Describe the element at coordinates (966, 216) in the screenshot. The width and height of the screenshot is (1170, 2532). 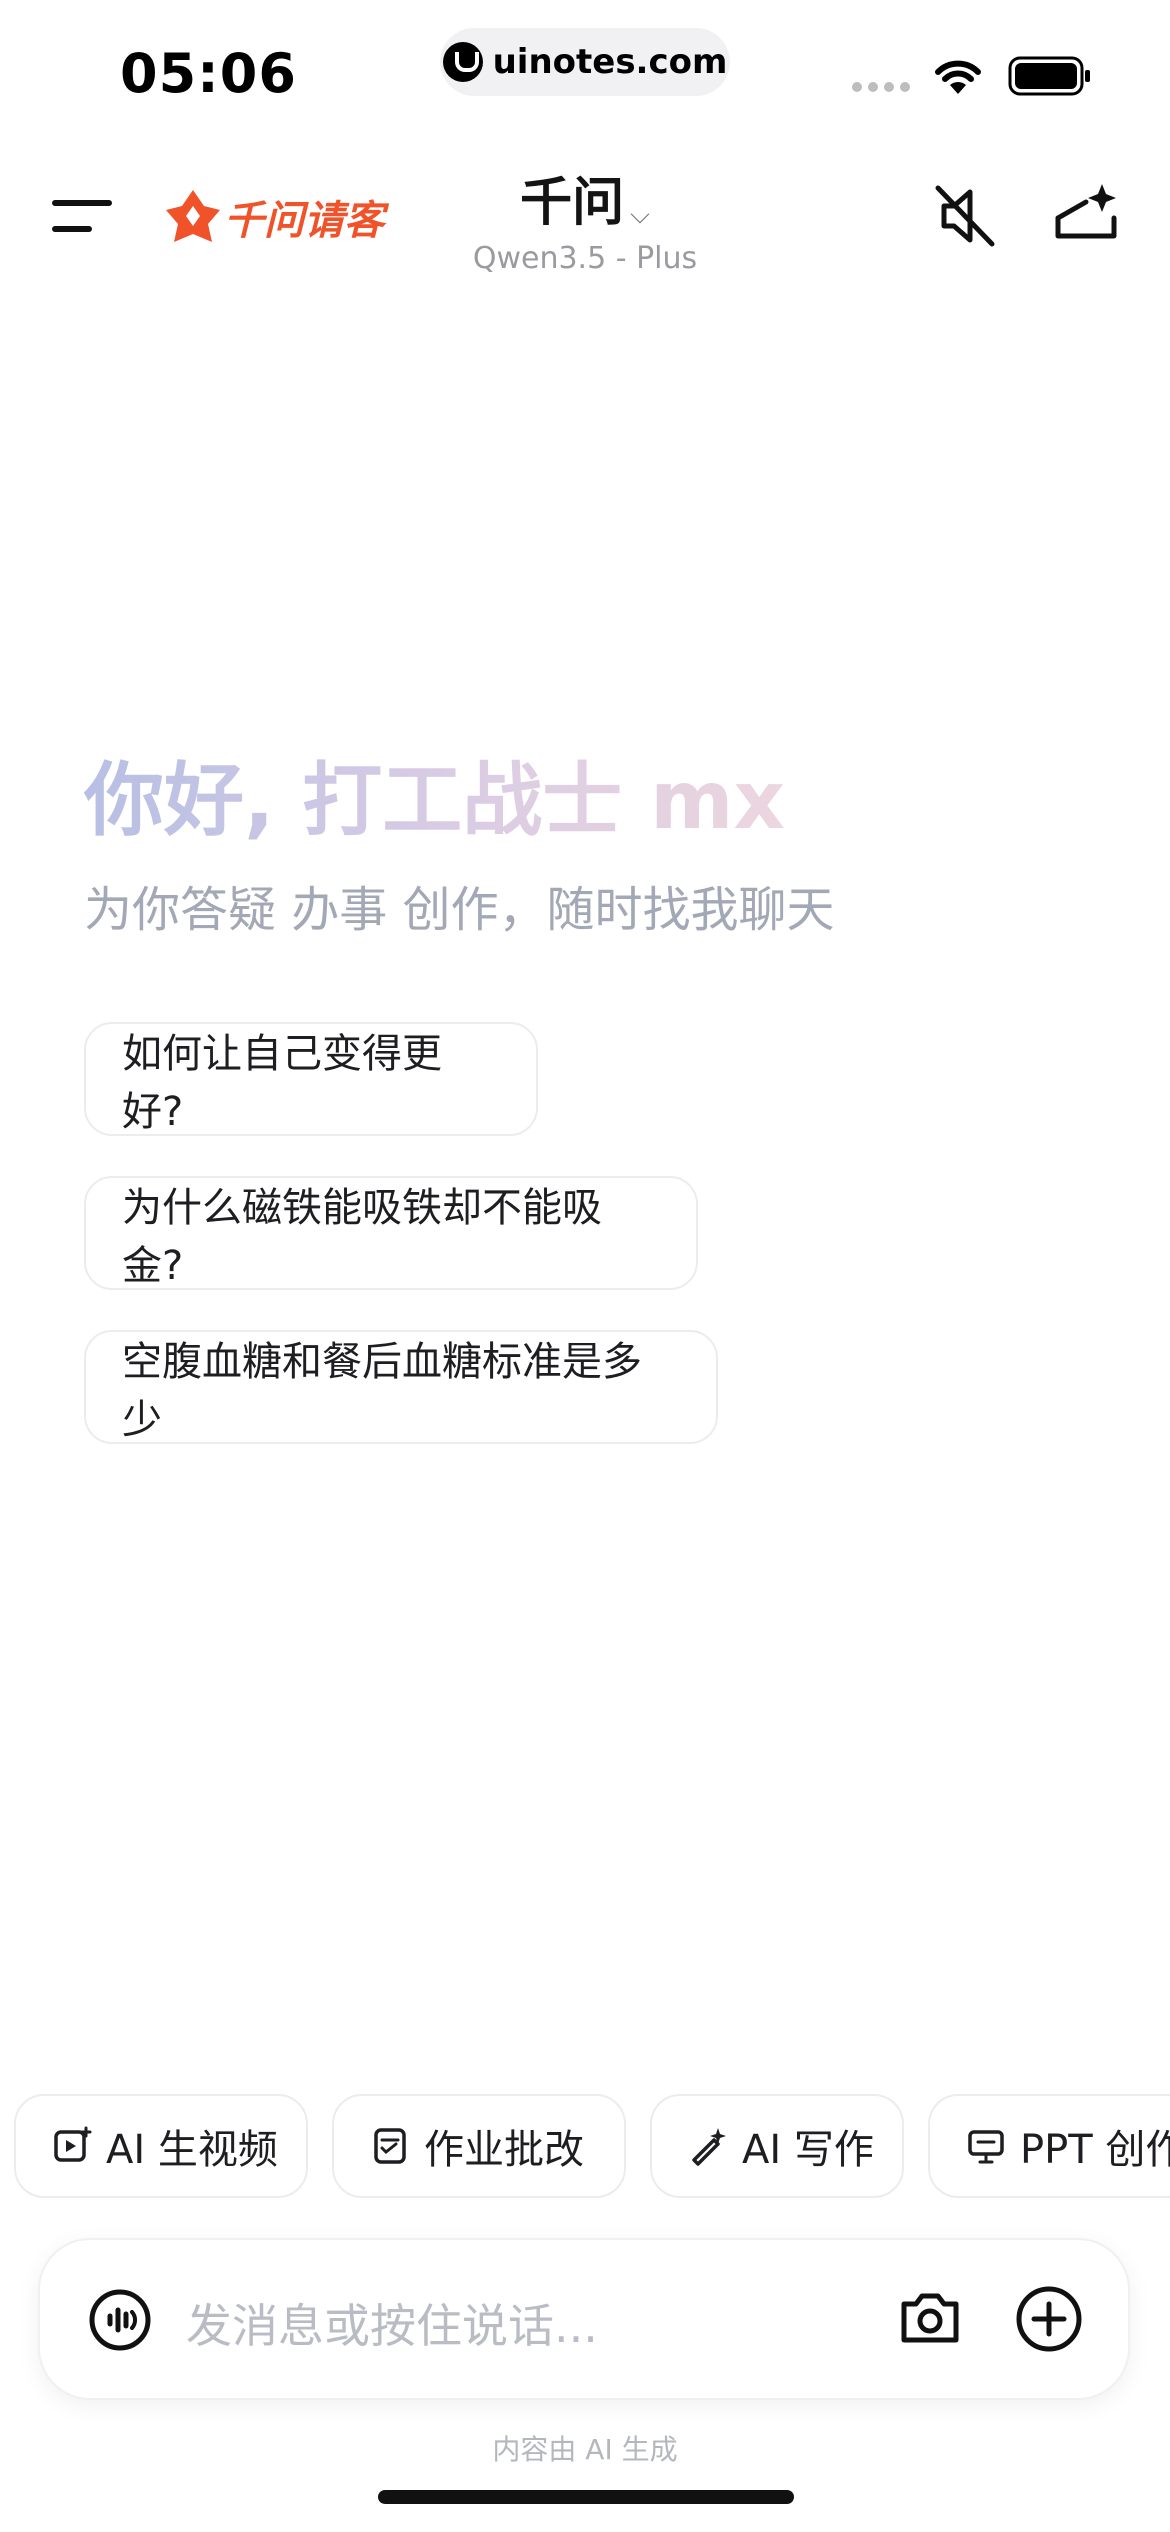
I see `speaker-mute-icon` at that location.